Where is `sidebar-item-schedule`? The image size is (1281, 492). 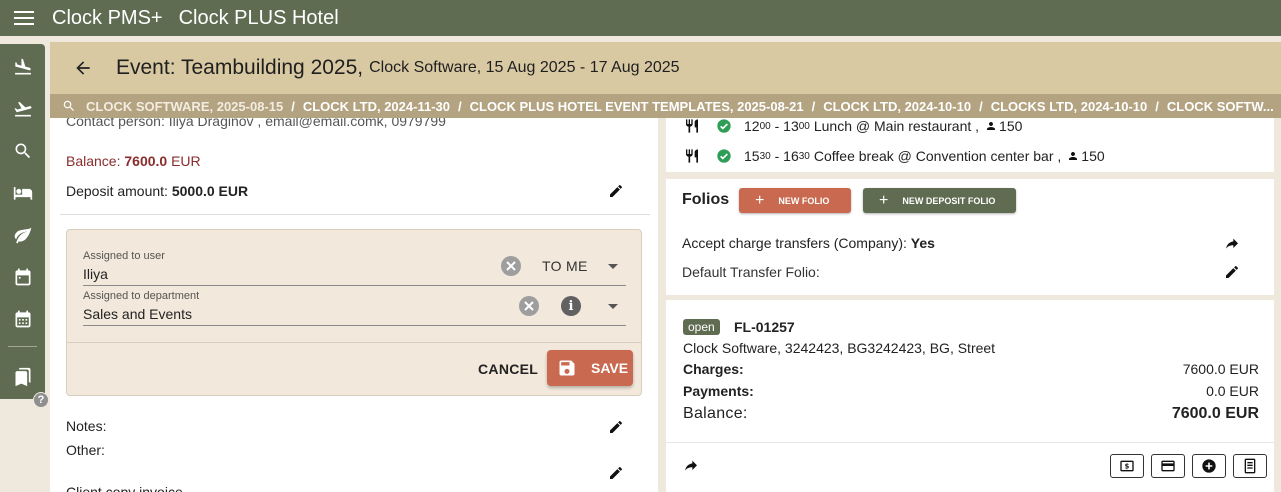
sidebar-item-schedule is located at coordinates (22, 319).